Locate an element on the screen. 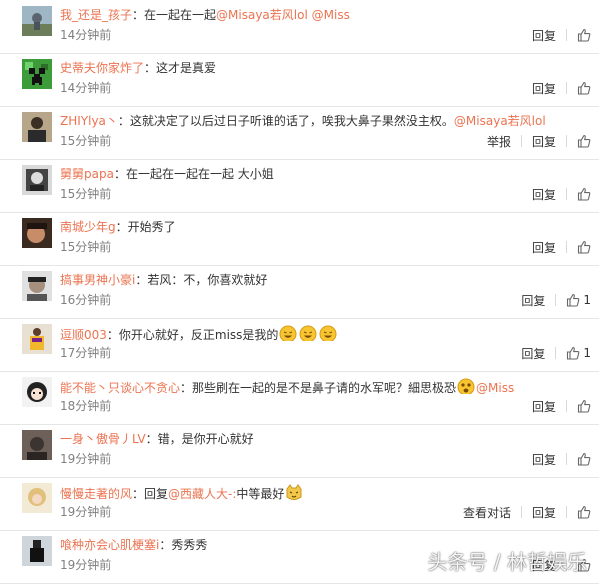 Image resolution: width=599 pixels, height=584 pixels. comment-content: 搞事男神小豪i：若风：不，你喜欢就好 is located at coordinates (325, 280).